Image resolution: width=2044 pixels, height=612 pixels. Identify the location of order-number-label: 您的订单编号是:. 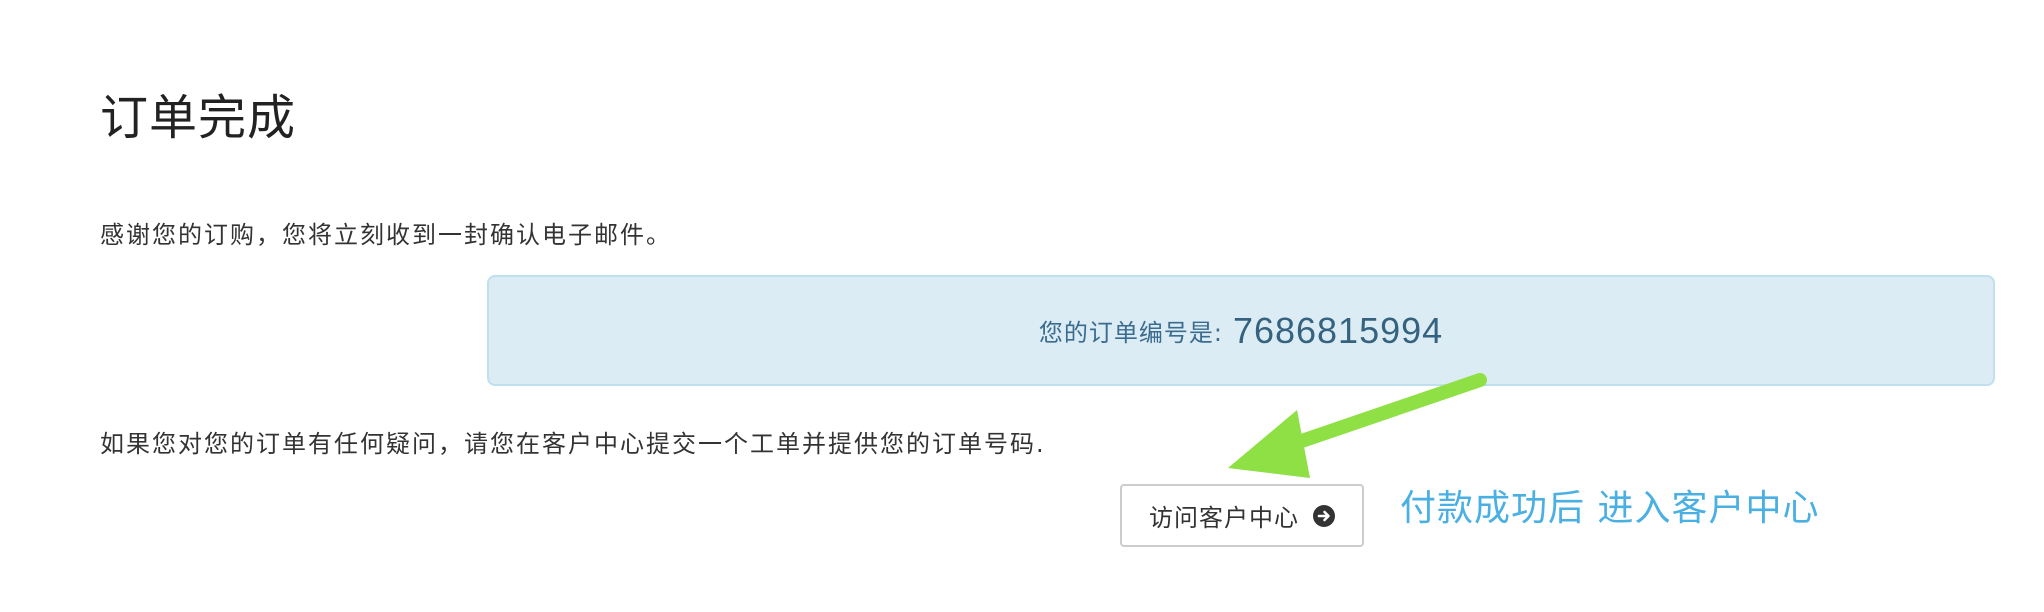
(1130, 333).